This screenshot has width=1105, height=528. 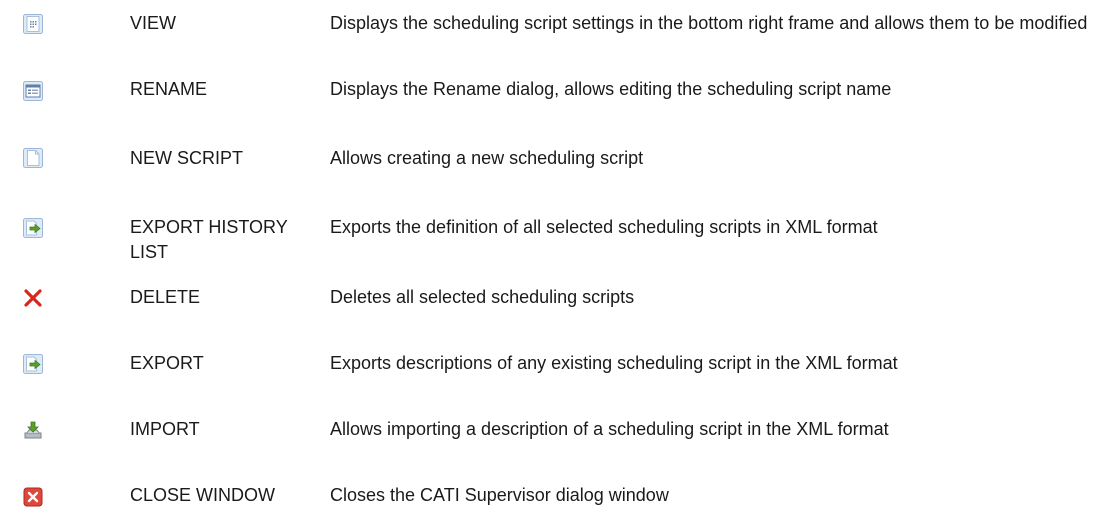 I want to click on delete-icon, so click(x=33, y=298).